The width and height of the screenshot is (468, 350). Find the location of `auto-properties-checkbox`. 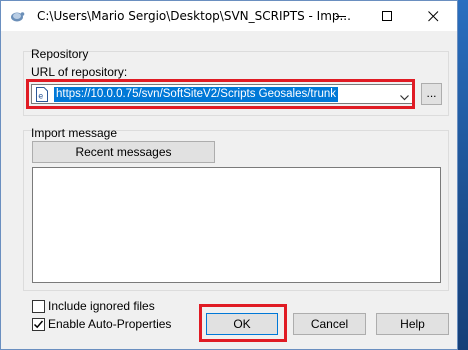

auto-properties-checkbox is located at coordinates (38, 324).